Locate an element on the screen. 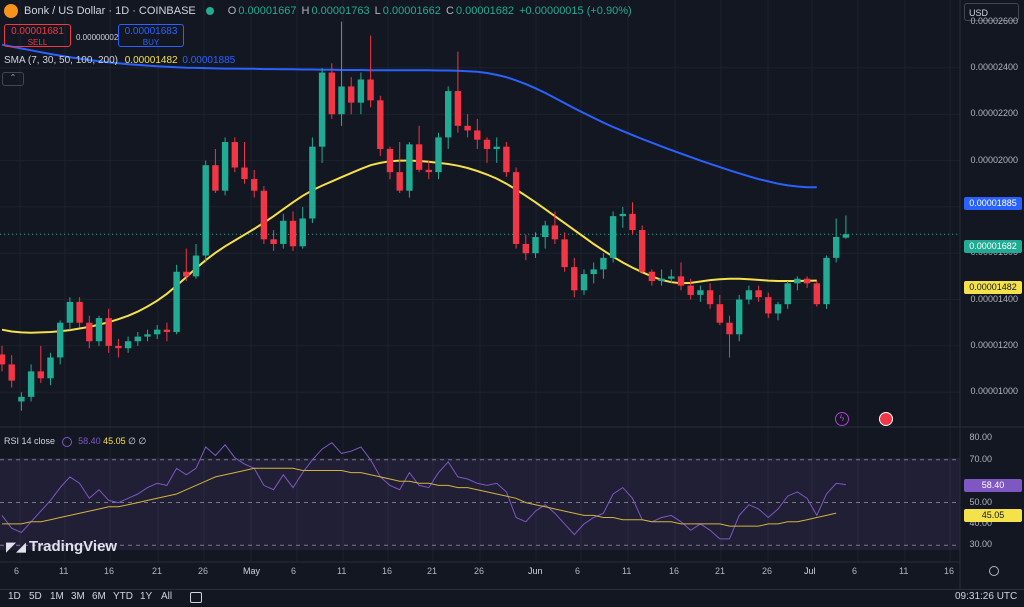 The image size is (1024, 607). buy-label: BUY is located at coordinates (151, 42).